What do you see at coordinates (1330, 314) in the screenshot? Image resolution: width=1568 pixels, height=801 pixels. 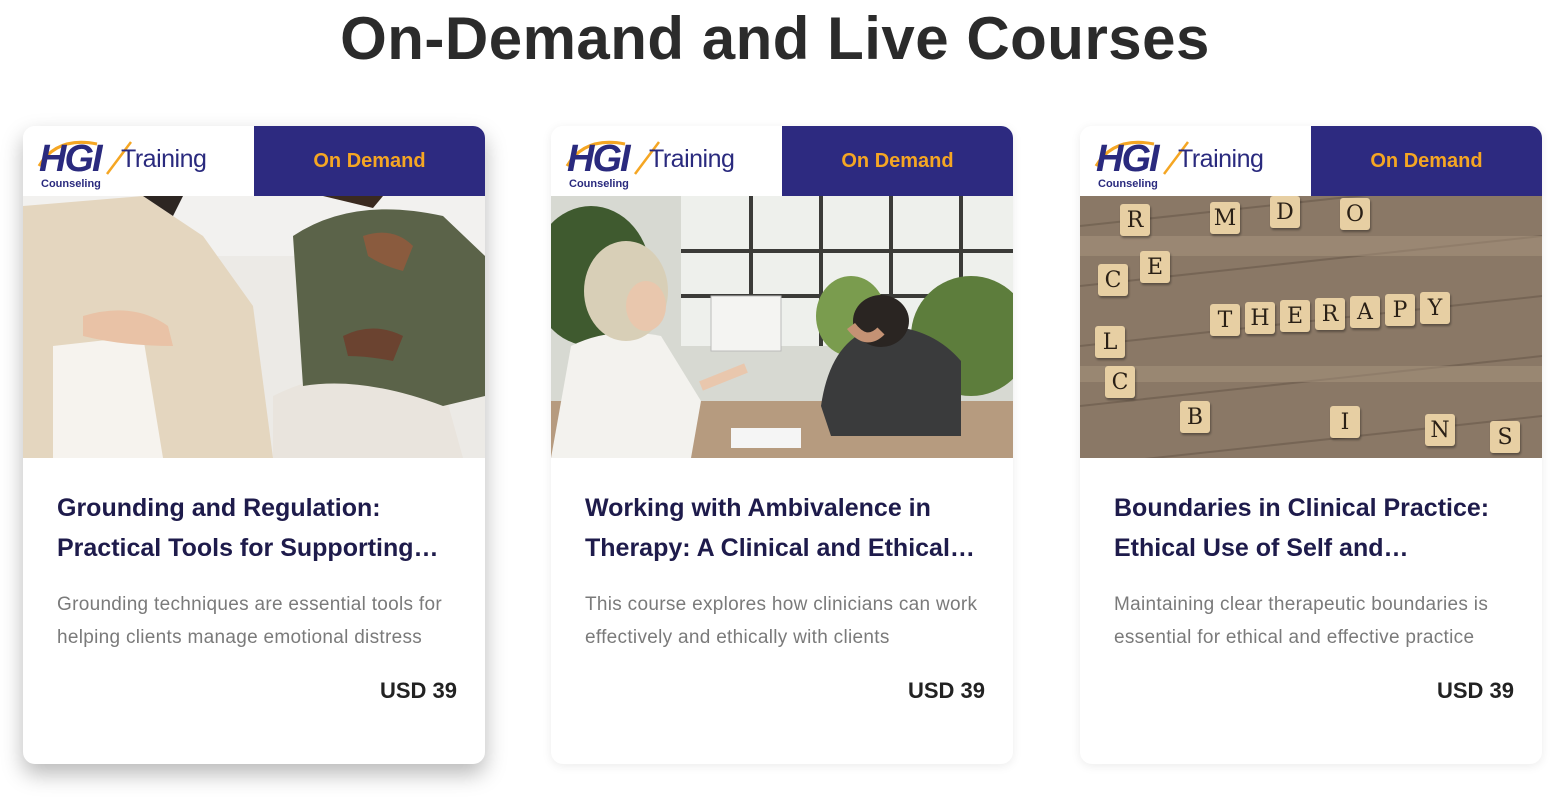 I see `therapy-tile: R` at bounding box center [1330, 314].